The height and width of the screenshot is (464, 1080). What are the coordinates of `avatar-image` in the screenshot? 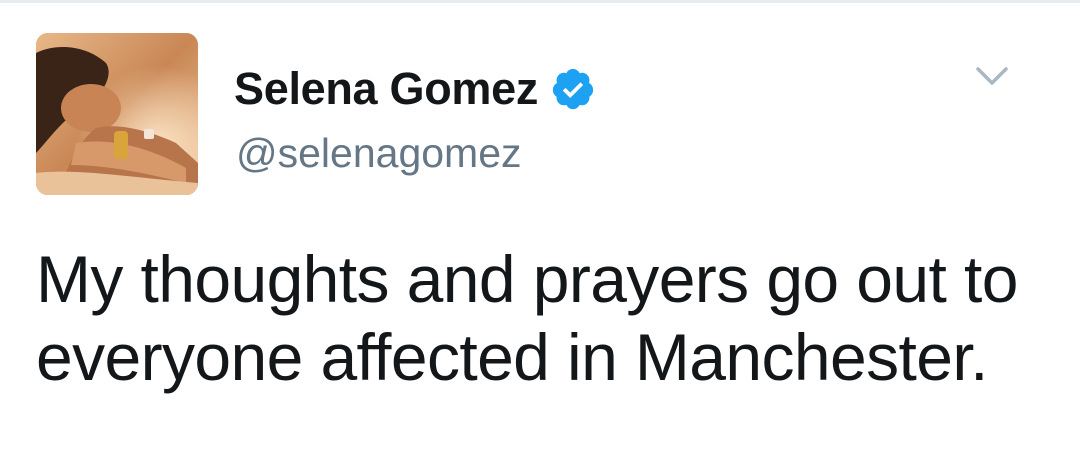 It's located at (117, 114).